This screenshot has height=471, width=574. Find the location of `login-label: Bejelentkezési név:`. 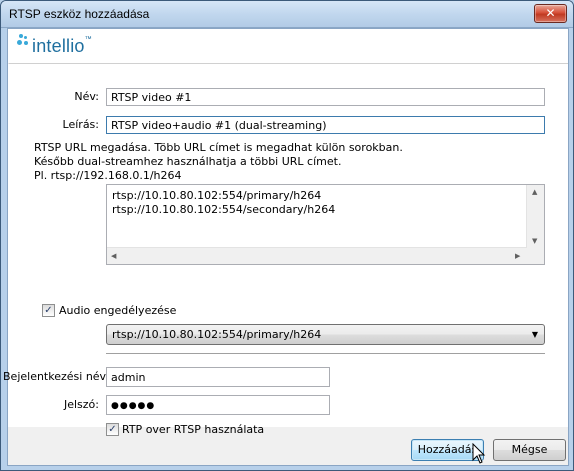

login-label: Bejelentkezési név: is located at coordinates (56, 376).